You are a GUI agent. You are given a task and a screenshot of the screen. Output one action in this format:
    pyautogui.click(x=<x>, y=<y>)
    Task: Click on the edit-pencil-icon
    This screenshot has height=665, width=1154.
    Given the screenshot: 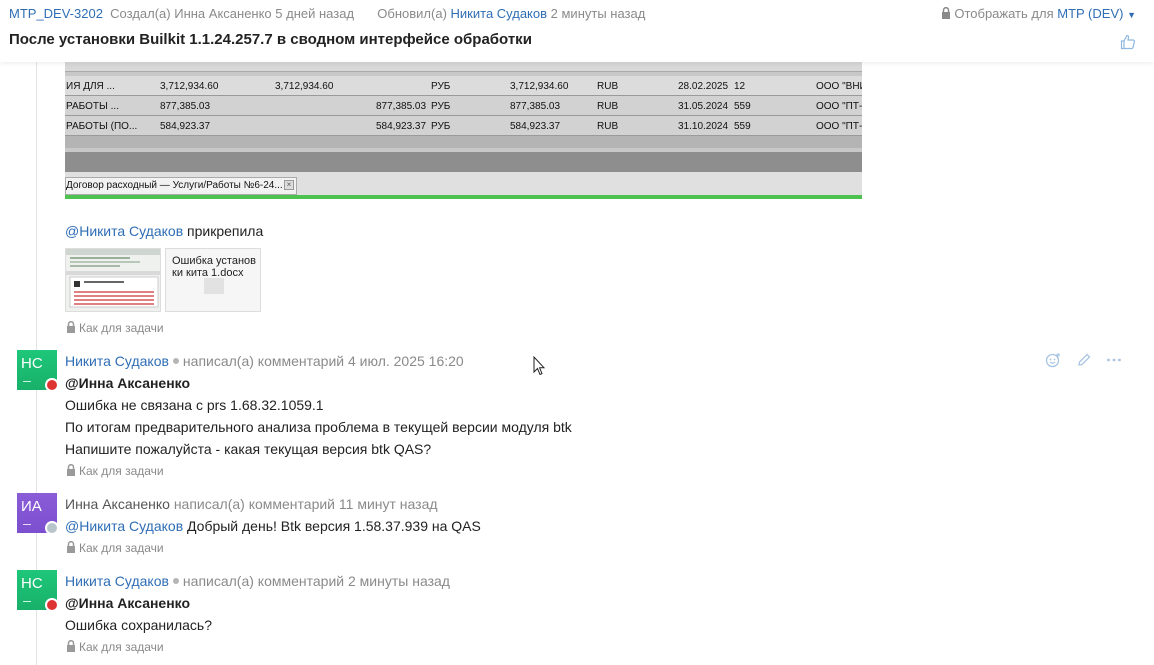 What is the action you would take?
    pyautogui.click(x=1084, y=360)
    